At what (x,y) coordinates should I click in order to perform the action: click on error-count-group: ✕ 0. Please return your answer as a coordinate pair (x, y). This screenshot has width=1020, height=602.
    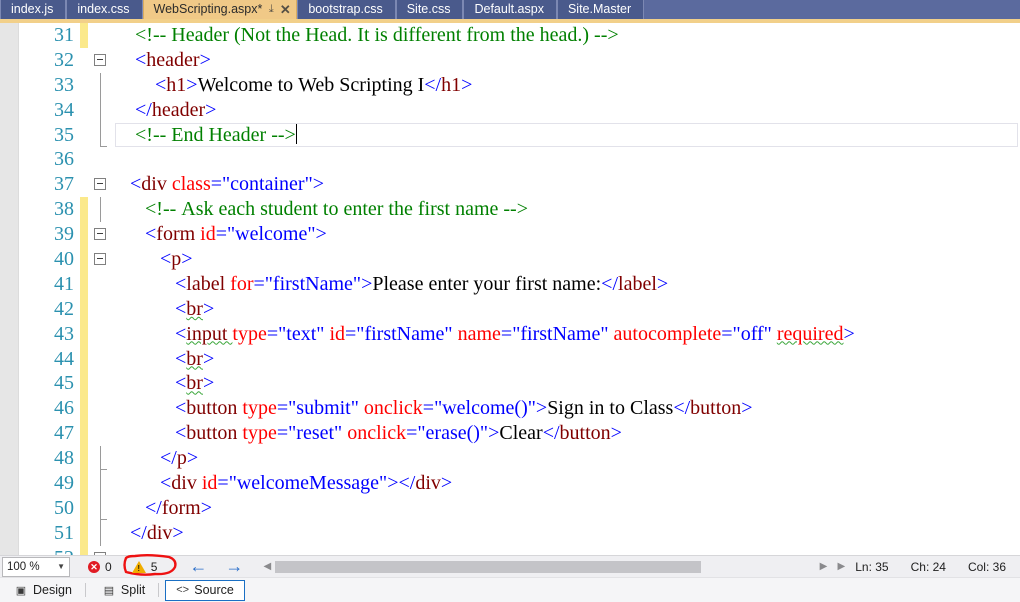
    Looking at the image, I should click on (100, 567).